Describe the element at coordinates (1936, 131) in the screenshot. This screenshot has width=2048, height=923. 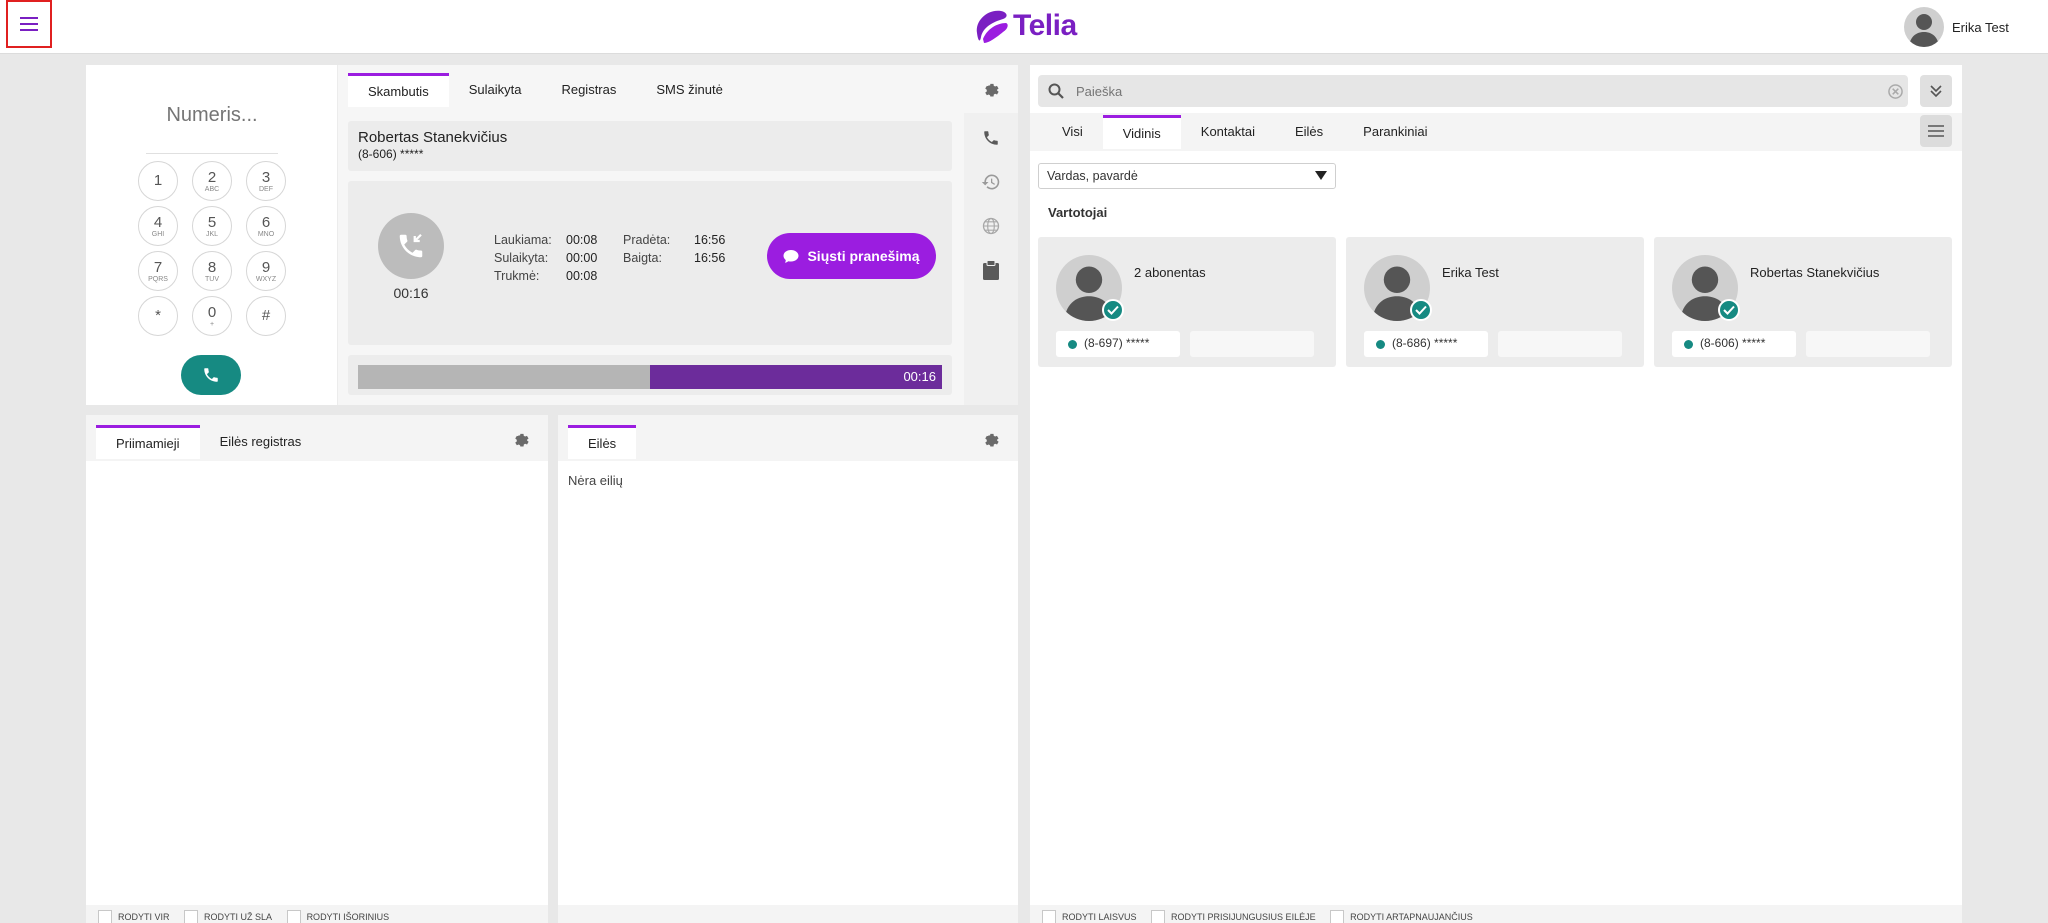
I see `list-view-button` at that location.